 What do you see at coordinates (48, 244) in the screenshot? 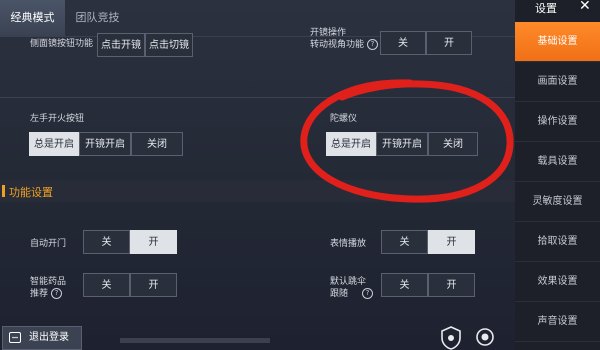
I see `auto-door-label: 自动开门` at bounding box center [48, 244].